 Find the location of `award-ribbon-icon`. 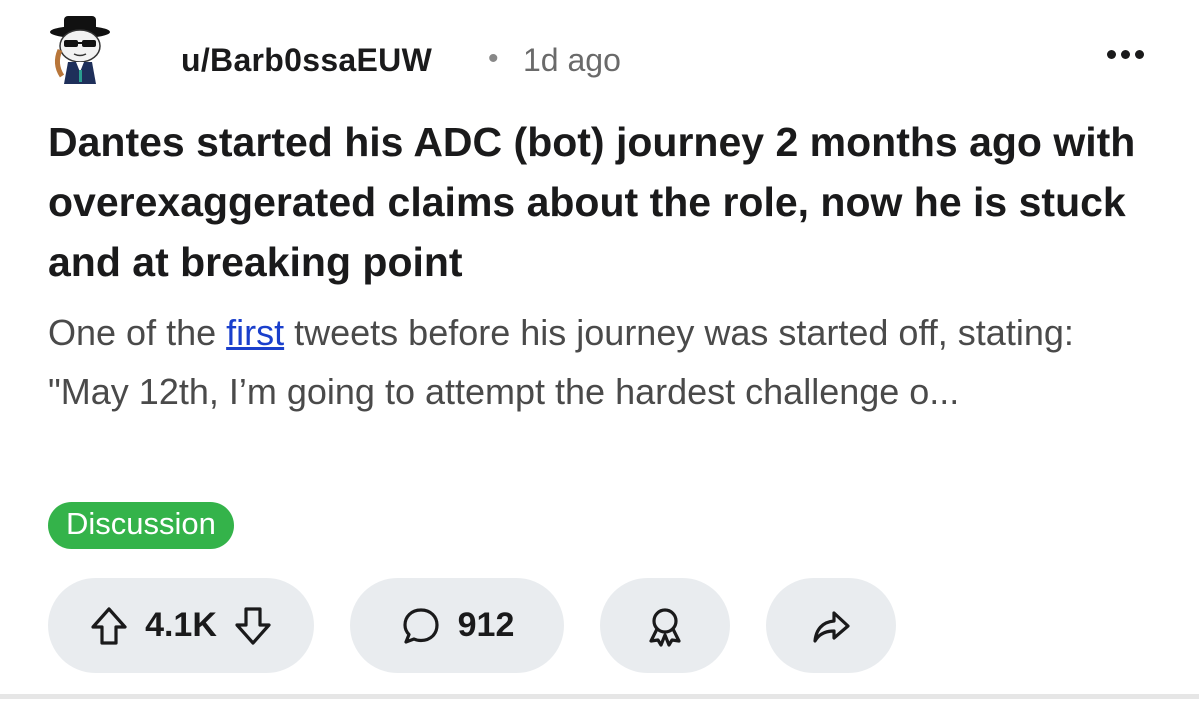

award-ribbon-icon is located at coordinates (665, 626).